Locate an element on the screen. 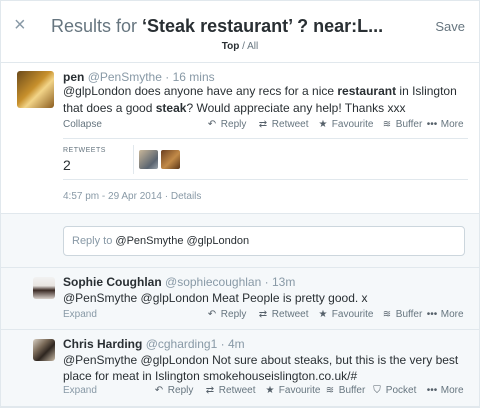  filter-all: All is located at coordinates (252, 46).